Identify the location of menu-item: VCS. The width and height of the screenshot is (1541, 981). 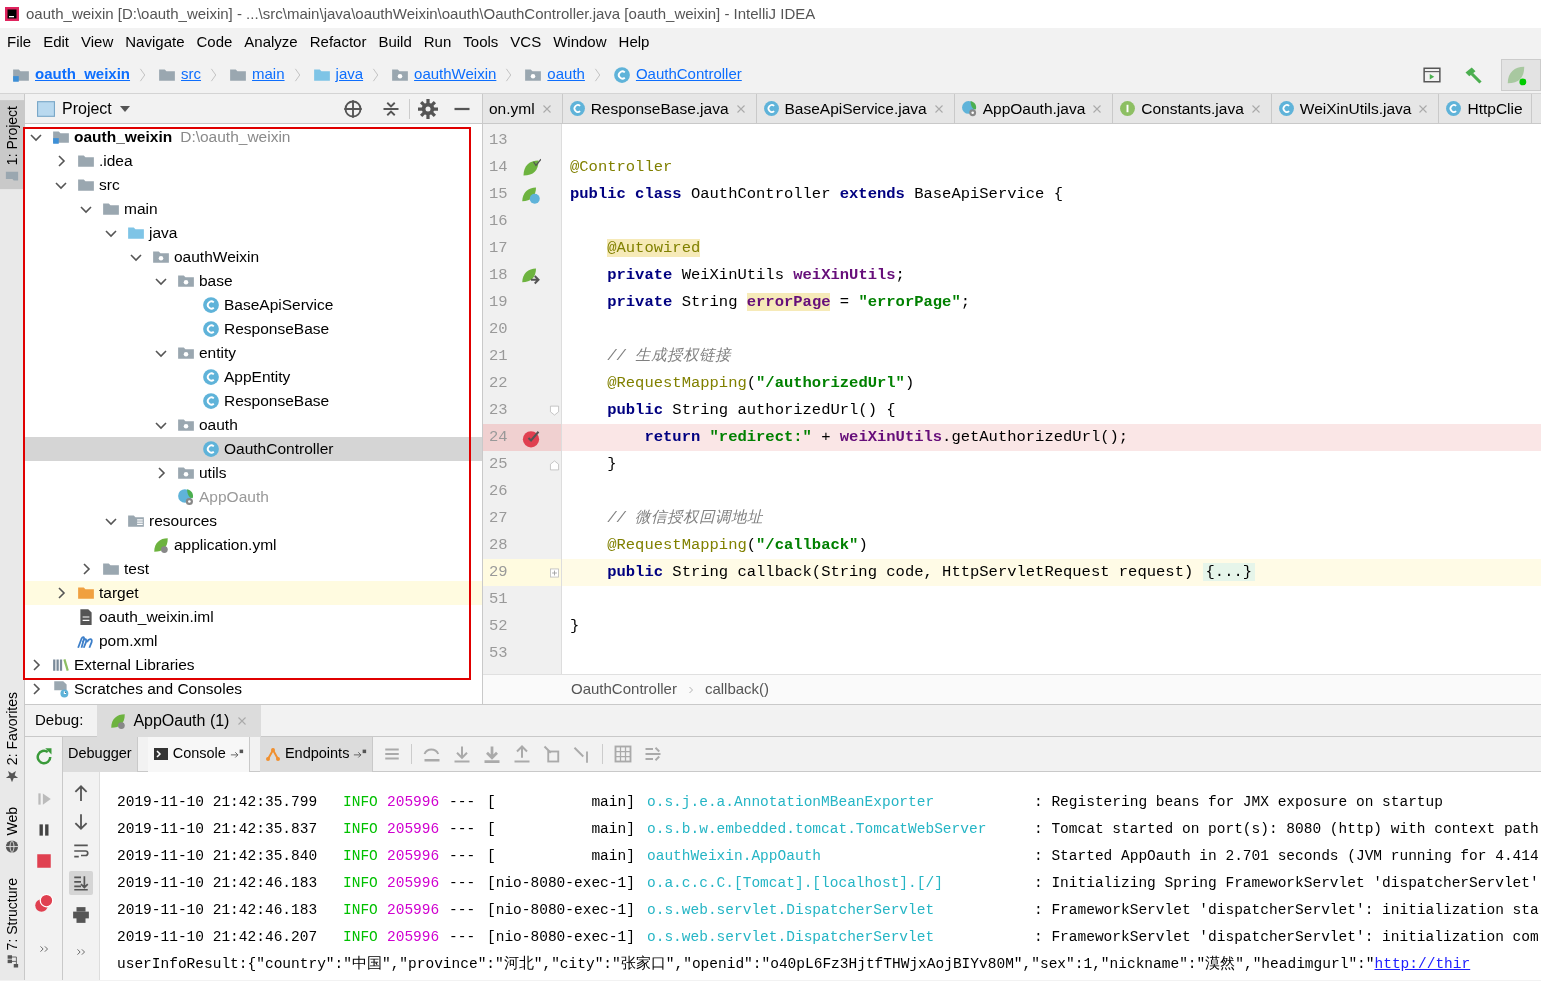
(527, 42).